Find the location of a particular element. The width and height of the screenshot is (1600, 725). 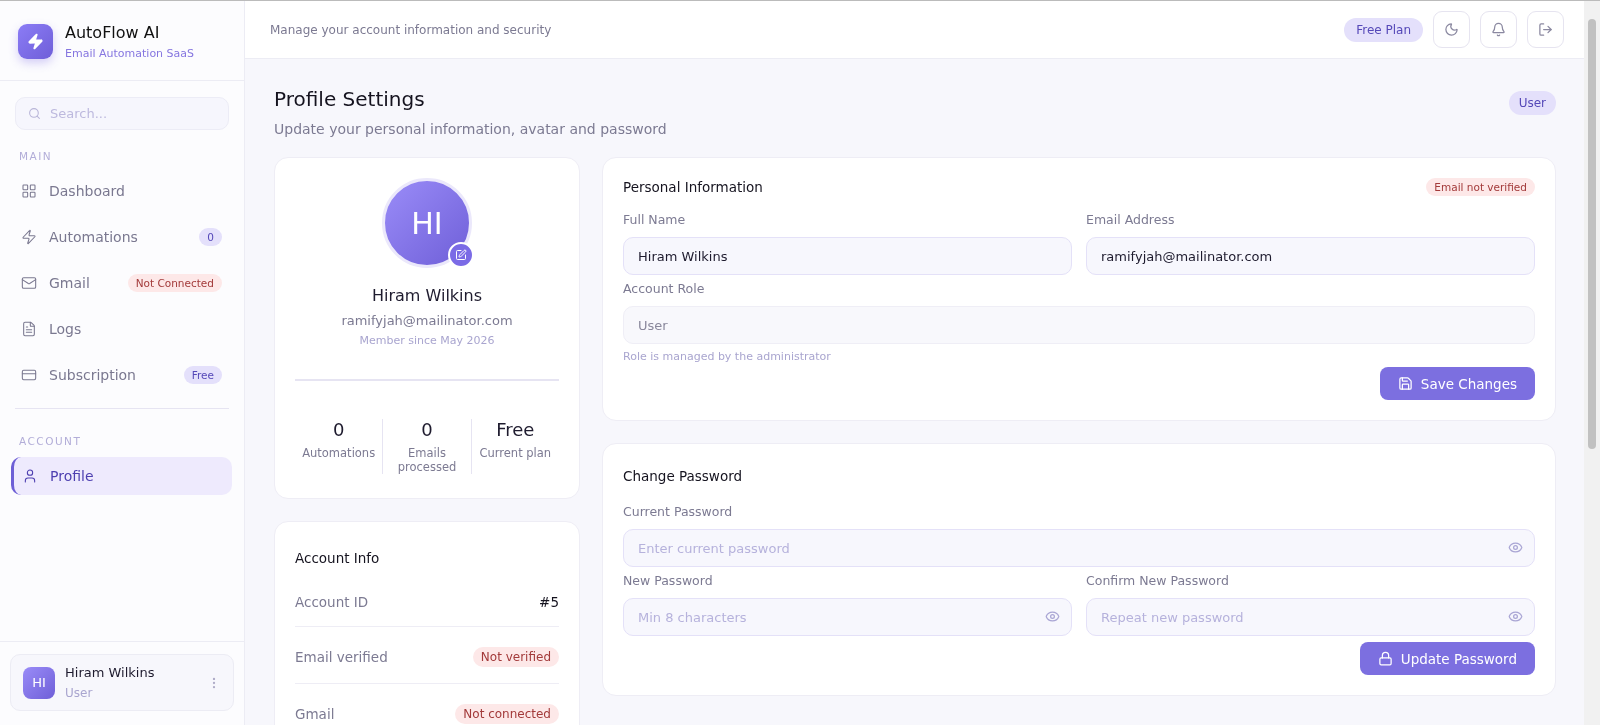

user-icon is located at coordinates (30, 476).